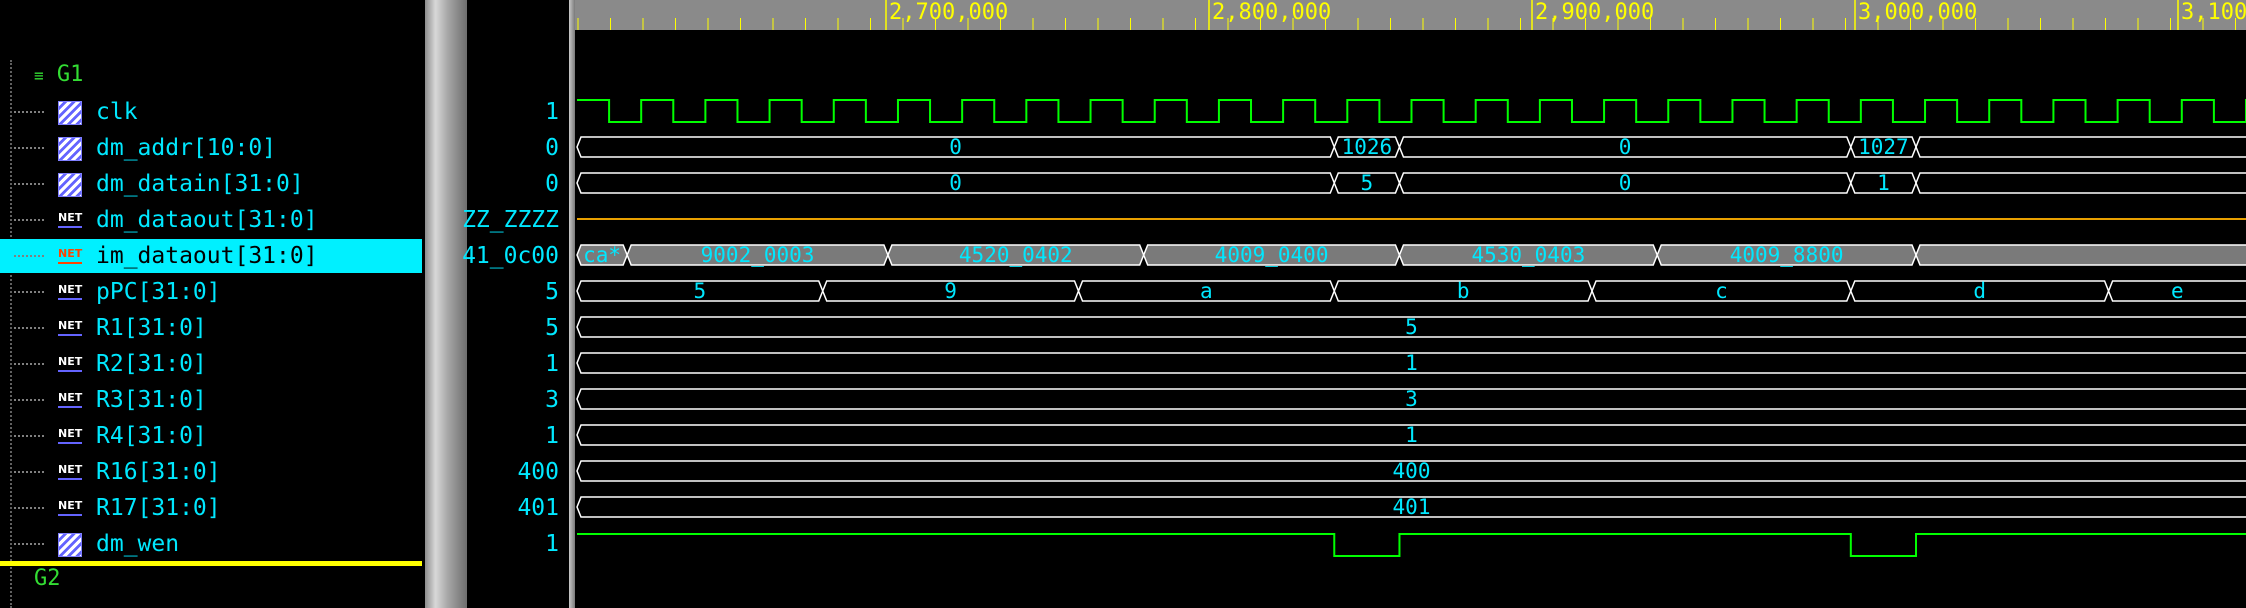 Image resolution: width=2246 pixels, height=608 pixels. I want to click on bus-value-label: ca*, so click(602, 255).